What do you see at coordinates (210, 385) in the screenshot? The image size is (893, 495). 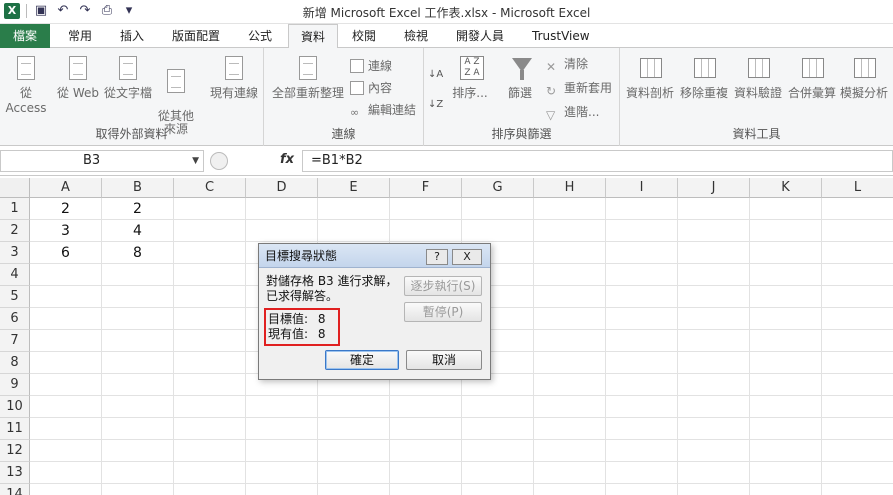 I see `cell-c9` at bounding box center [210, 385].